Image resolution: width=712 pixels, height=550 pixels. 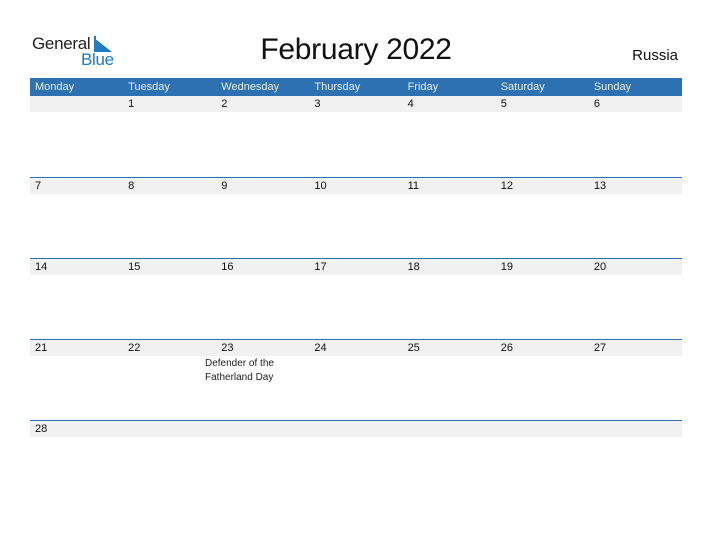 What do you see at coordinates (423, 87) in the screenshot?
I see `weekday-friday: Friday` at bounding box center [423, 87].